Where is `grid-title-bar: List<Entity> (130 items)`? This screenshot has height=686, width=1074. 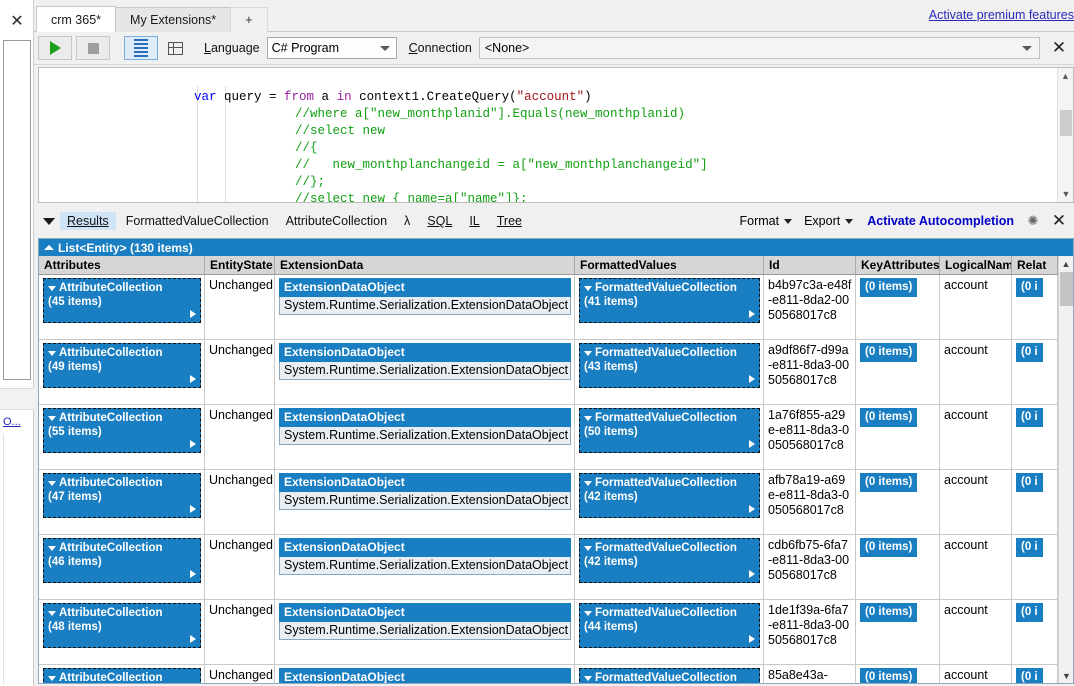 grid-title-bar: List<Entity> (130 items) is located at coordinates (556, 247).